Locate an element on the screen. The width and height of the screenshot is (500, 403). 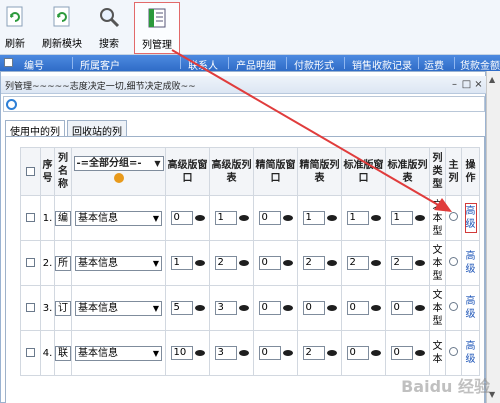
search-button: 搜索 is located at coordinates (109, 28).